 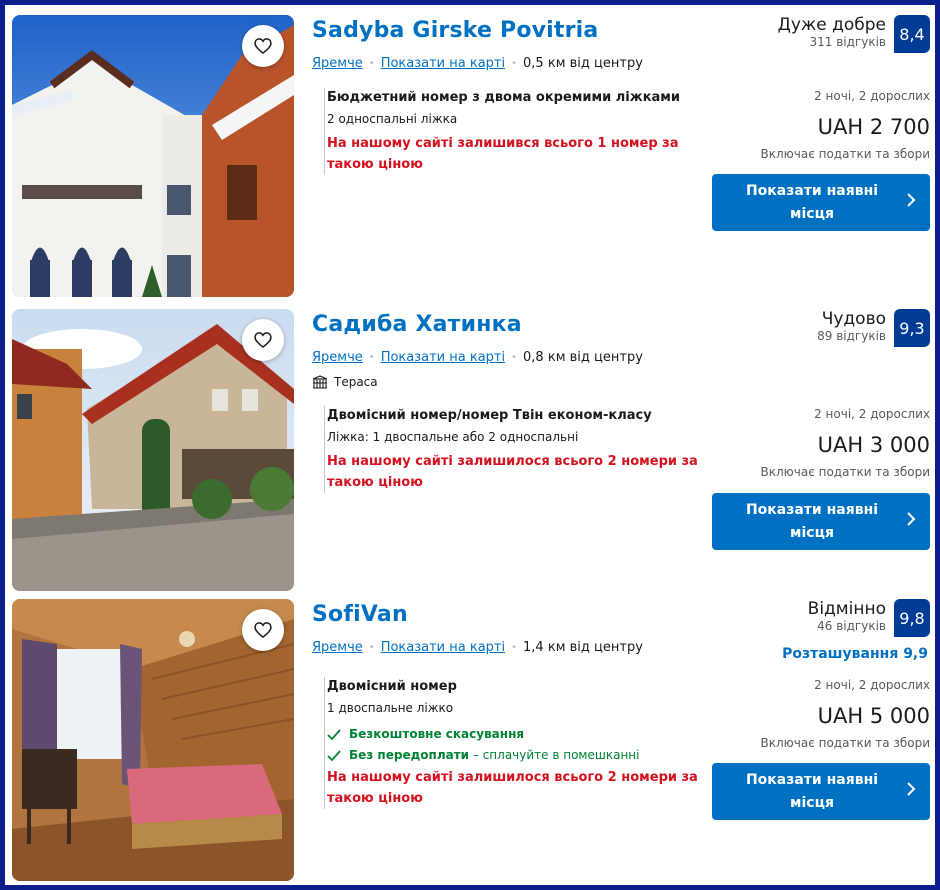 What do you see at coordinates (453, 437) in the screenshot?
I see `room-beds: Ліжка: 1 двоспальне або 2 односпальні` at bounding box center [453, 437].